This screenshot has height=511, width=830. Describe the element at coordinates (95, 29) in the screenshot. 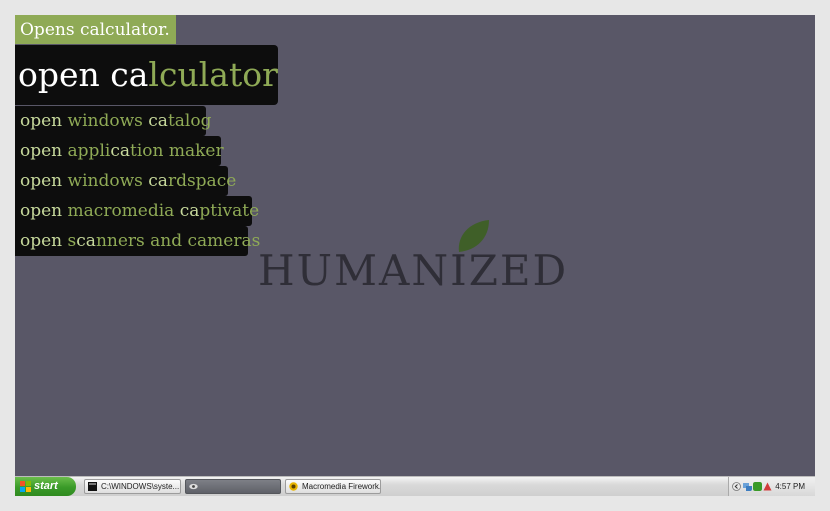

I see `command-description: Opens calculator.` at that location.